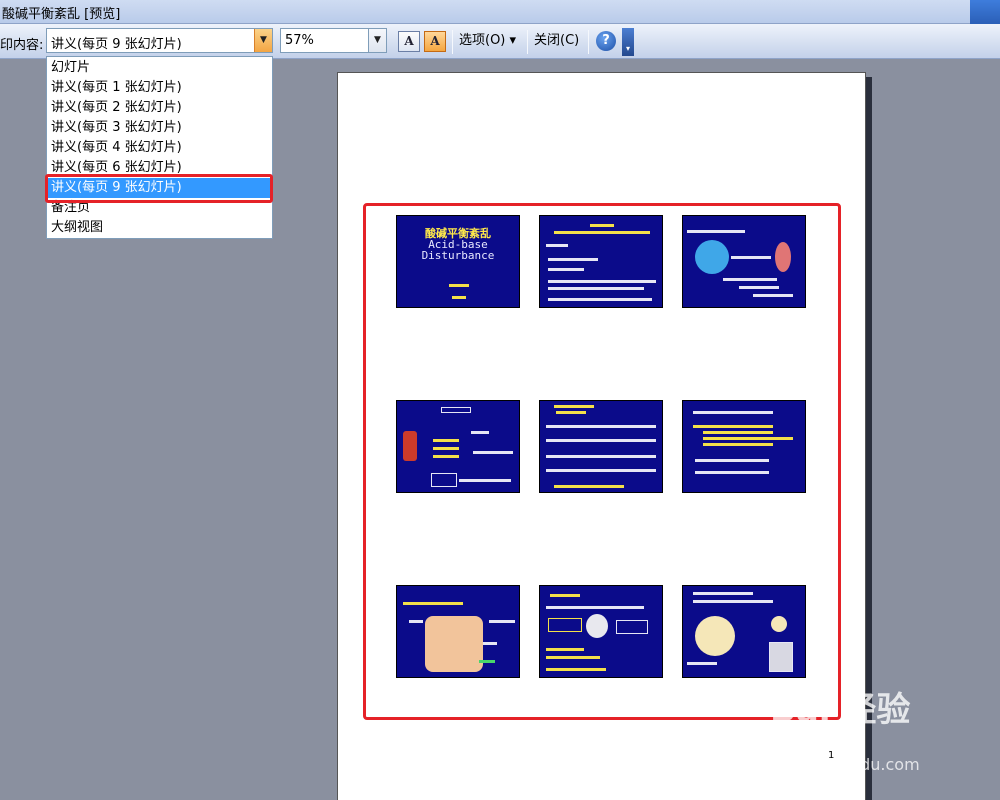 The image size is (1000, 800). I want to click on close-preview-button: 关闭(C), so click(556, 41).